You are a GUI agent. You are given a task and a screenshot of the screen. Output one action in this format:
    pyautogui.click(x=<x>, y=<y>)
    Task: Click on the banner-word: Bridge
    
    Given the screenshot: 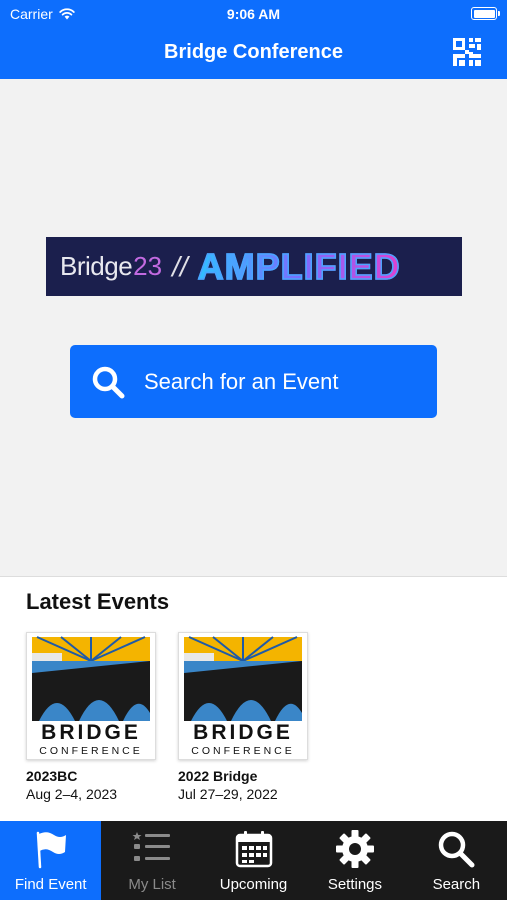 What is the action you would take?
    pyautogui.click(x=96, y=266)
    